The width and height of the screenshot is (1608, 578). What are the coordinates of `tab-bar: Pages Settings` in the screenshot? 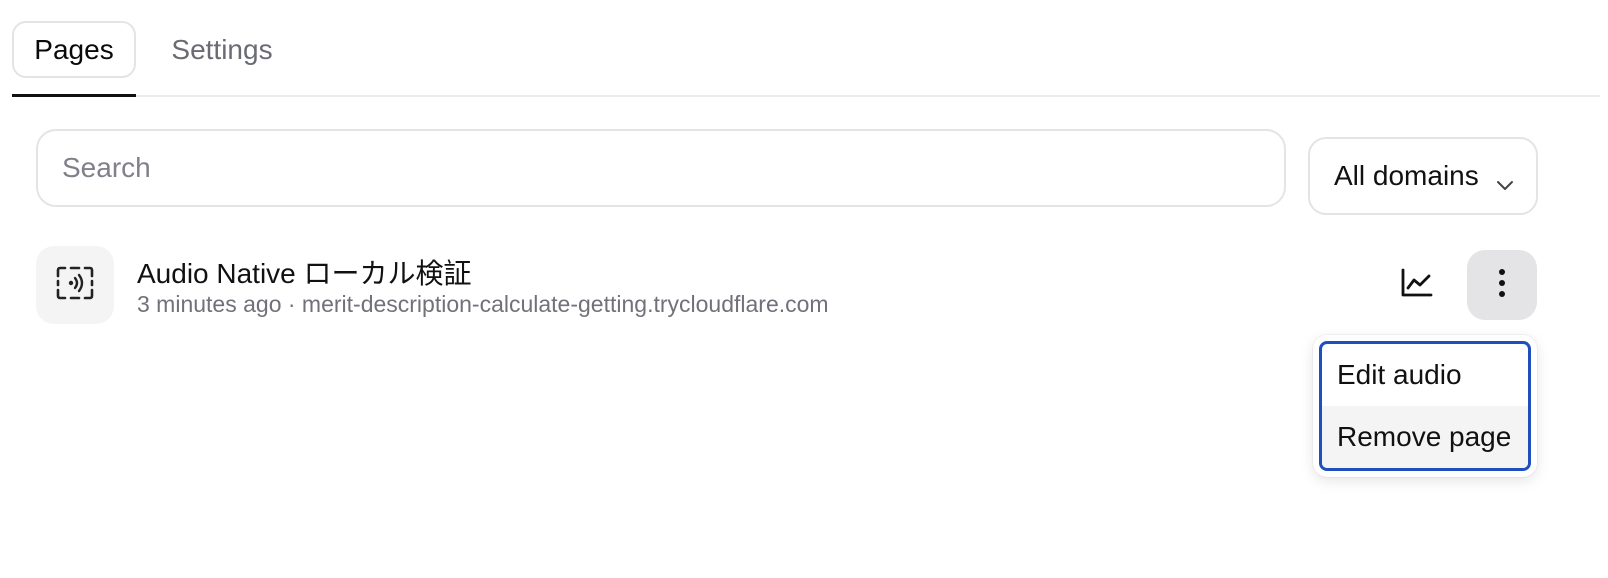 It's located at (806, 59).